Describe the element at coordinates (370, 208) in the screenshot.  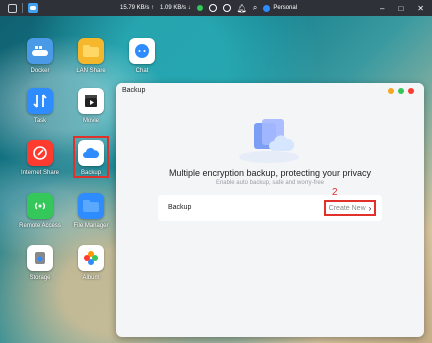
I see `chevron-right-icon: ›` at that location.